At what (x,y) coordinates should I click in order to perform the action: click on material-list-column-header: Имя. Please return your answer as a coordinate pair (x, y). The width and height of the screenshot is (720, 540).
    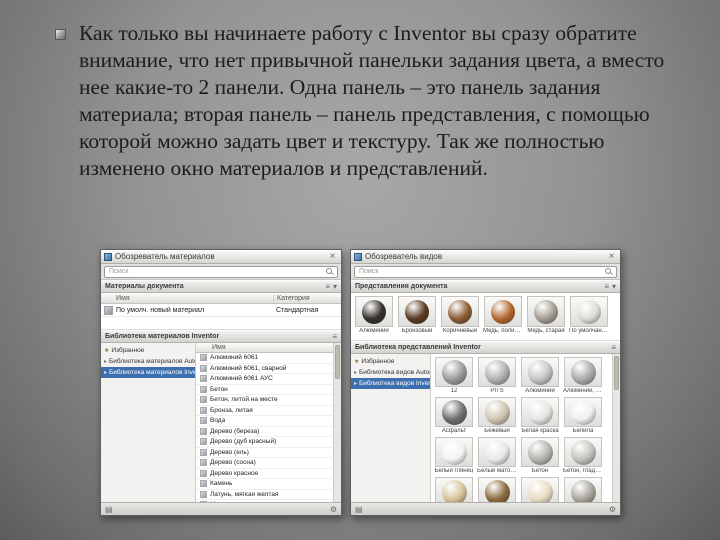
    Looking at the image, I should click on (264, 348).